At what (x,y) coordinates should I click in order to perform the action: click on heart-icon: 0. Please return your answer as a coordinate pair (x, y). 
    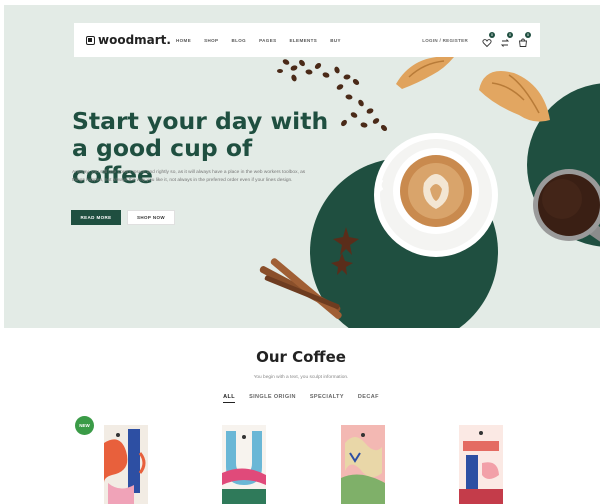
    Looking at the image, I should click on (488, 40).